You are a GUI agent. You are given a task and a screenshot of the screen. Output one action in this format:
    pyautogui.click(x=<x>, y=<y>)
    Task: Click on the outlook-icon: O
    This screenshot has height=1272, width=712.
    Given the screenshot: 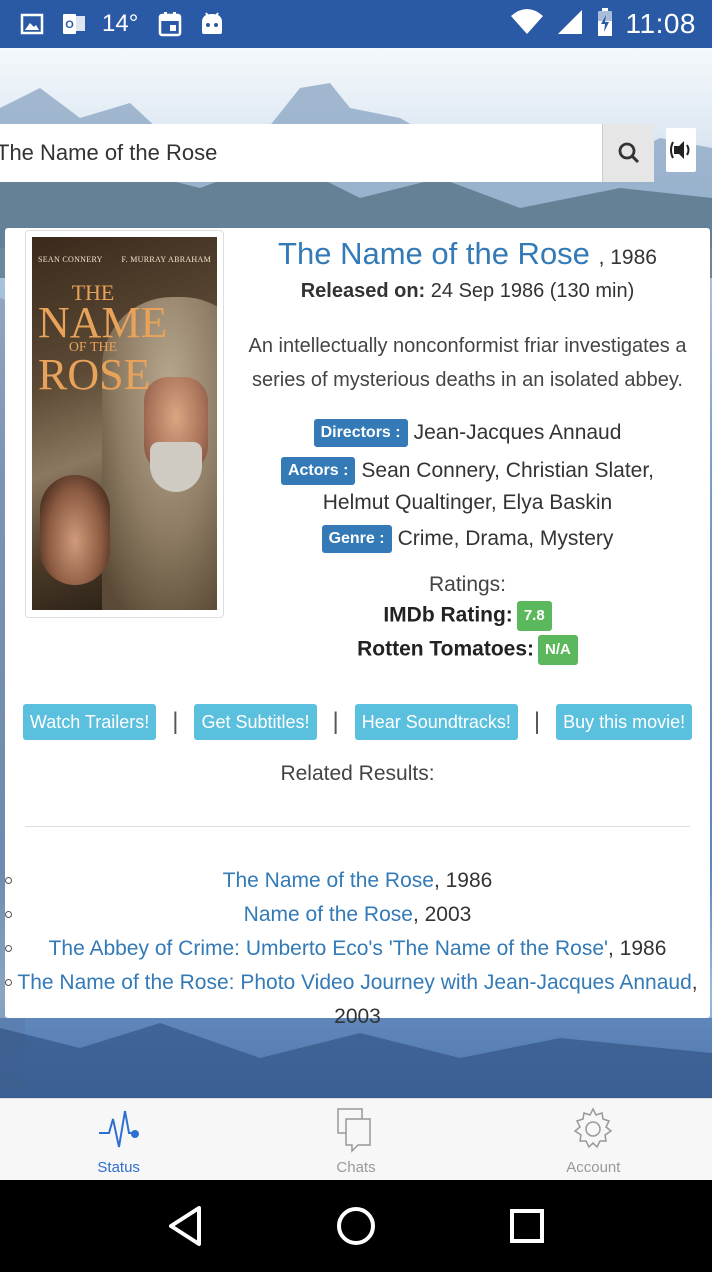 What is the action you would take?
    pyautogui.click(x=74, y=24)
    